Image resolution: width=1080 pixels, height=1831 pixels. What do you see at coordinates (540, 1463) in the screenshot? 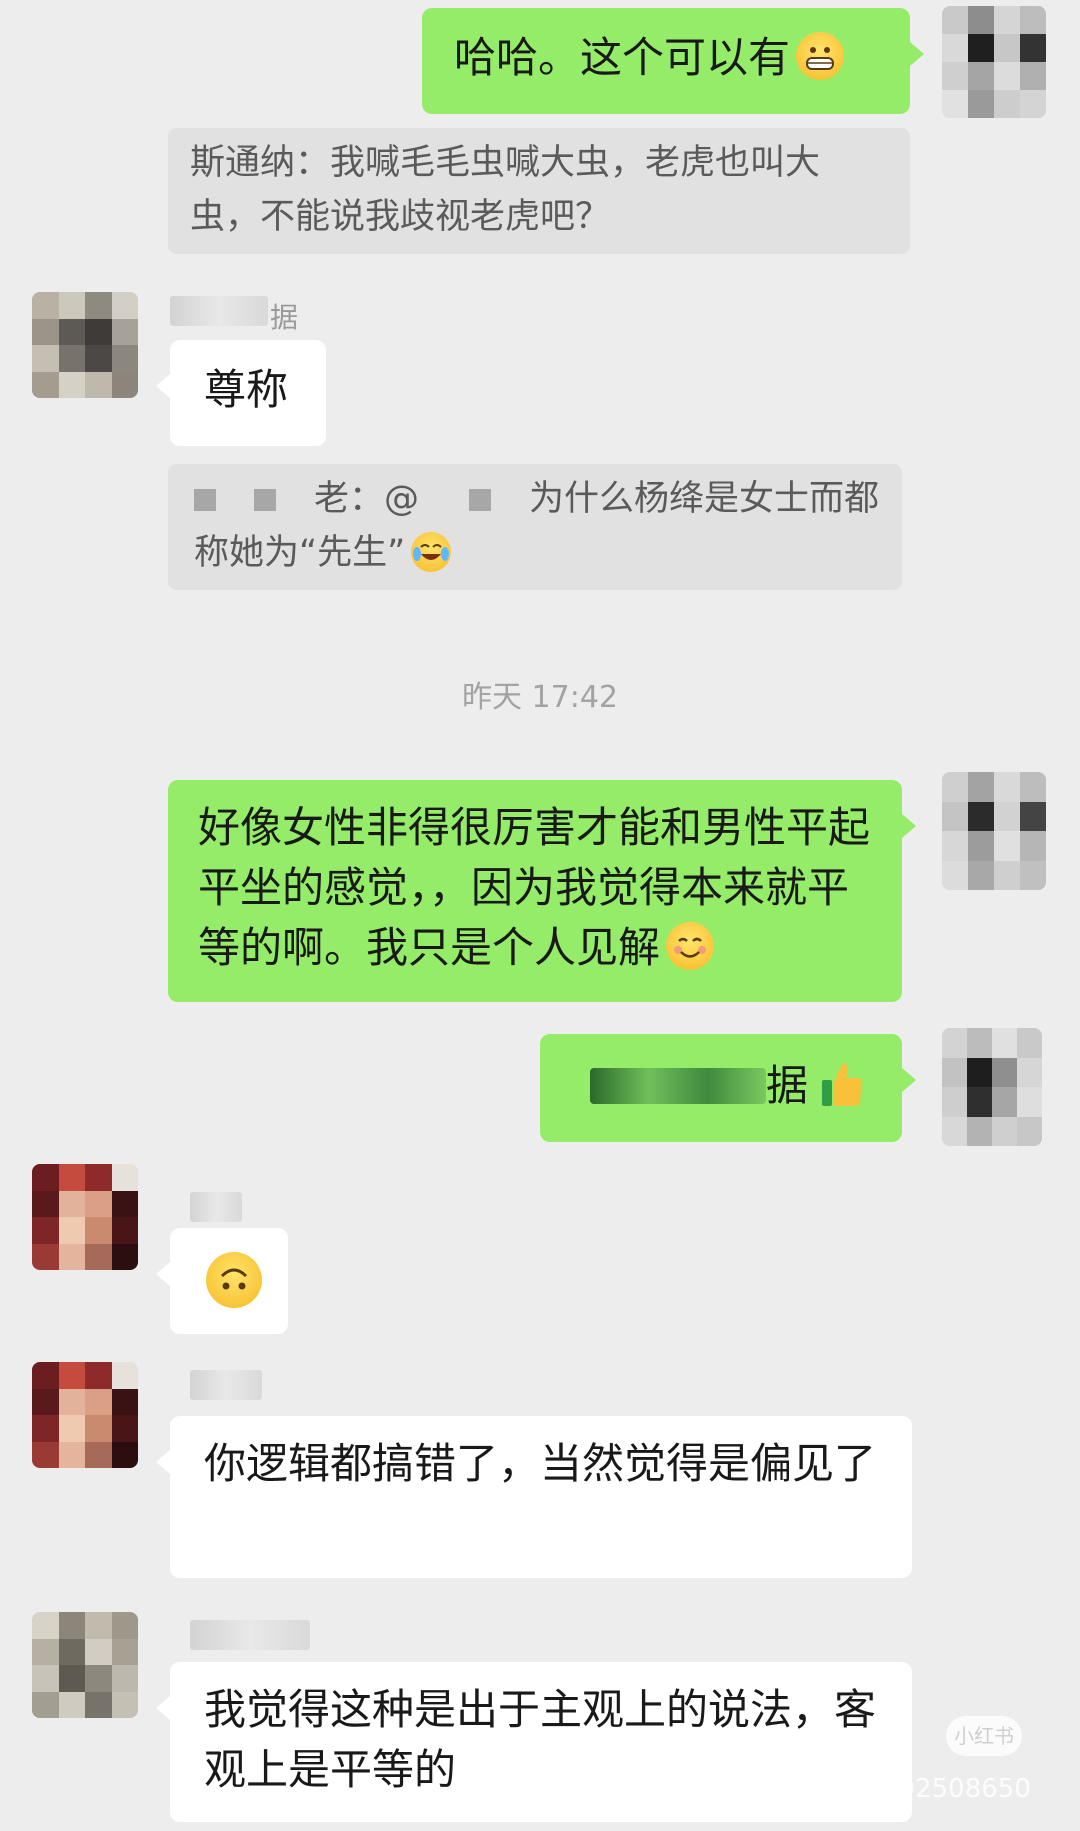
I see `message-text: 你逻辑都搞错了，当然觉得是偏见了` at bounding box center [540, 1463].